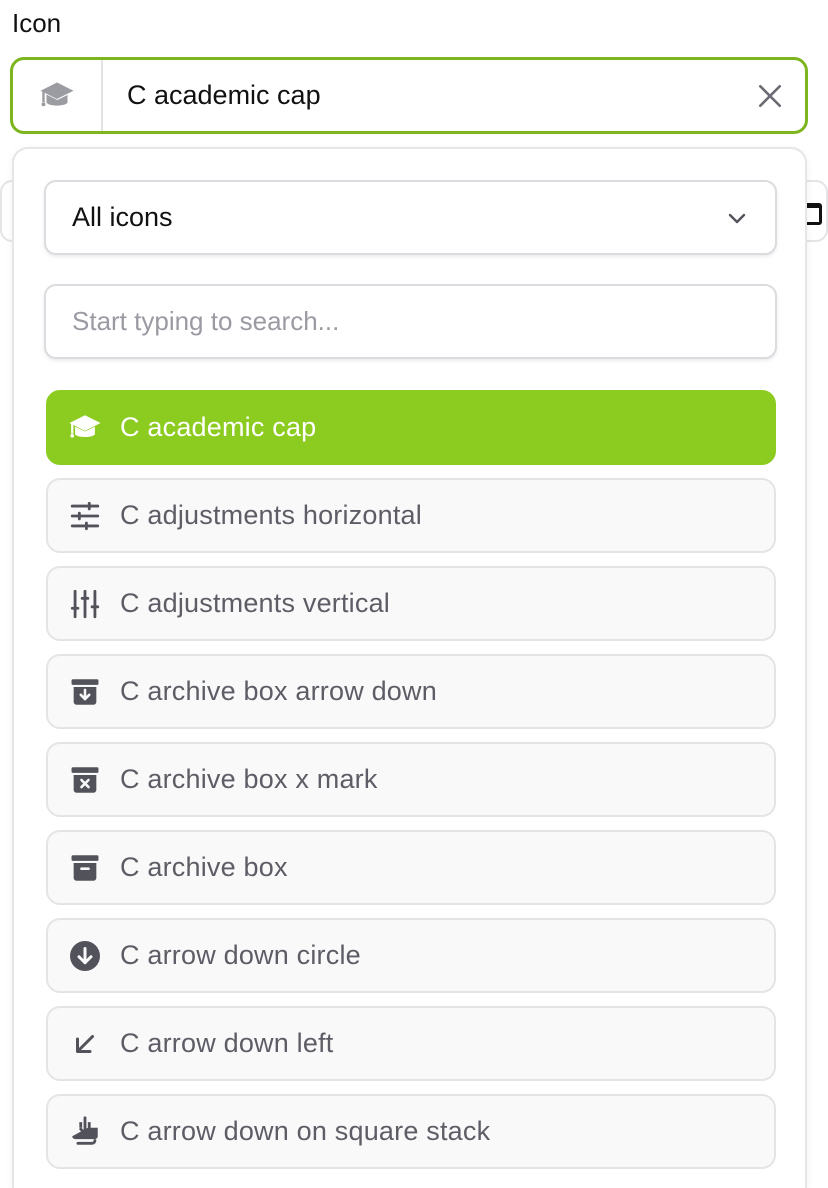 This screenshot has height=1188, width=828. Describe the element at coordinates (419, 95) in the screenshot. I see `selected-icon-value: C academic cap` at that location.